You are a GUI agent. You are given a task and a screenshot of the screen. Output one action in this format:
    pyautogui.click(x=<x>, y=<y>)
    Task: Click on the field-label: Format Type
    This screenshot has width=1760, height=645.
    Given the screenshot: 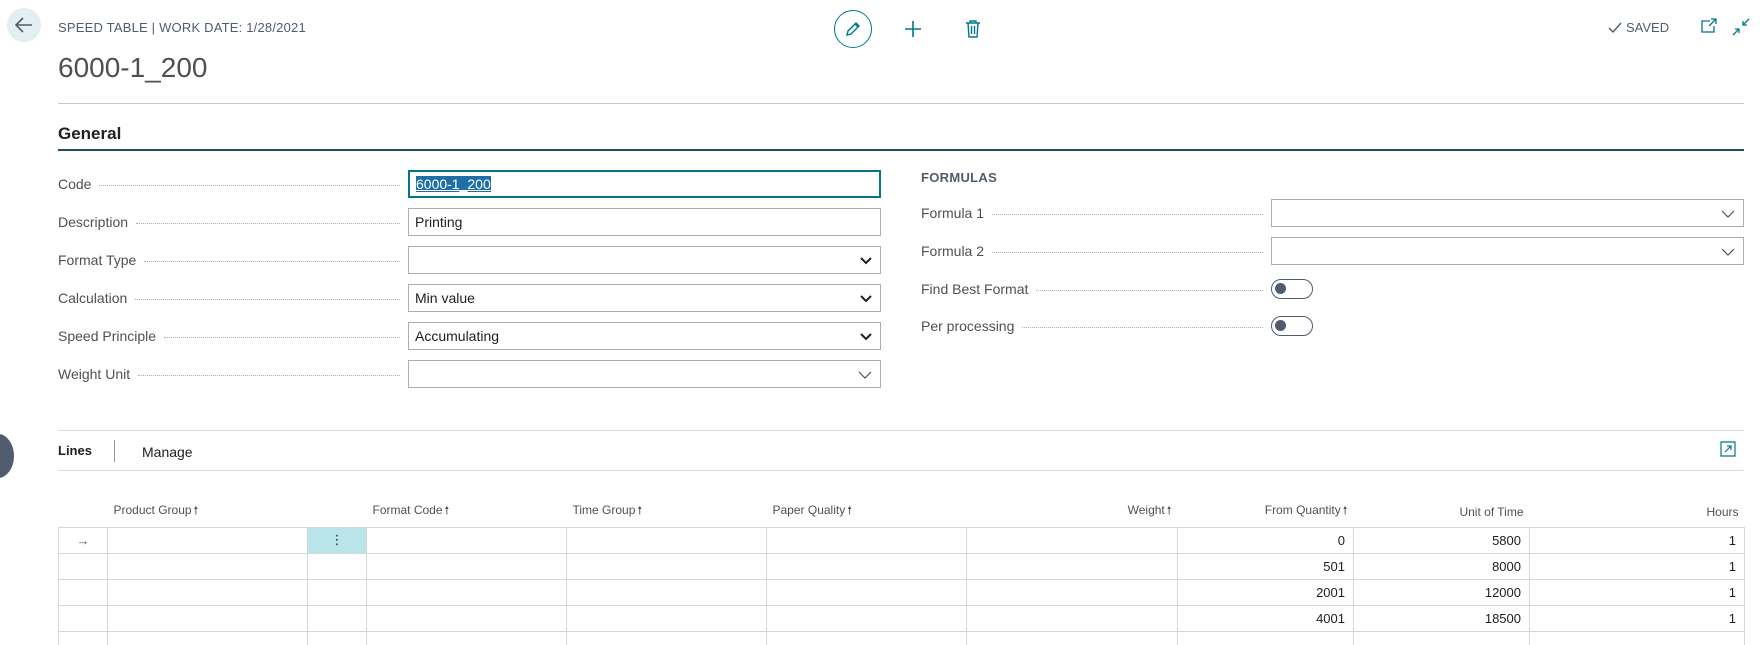 What is the action you would take?
    pyautogui.click(x=97, y=260)
    